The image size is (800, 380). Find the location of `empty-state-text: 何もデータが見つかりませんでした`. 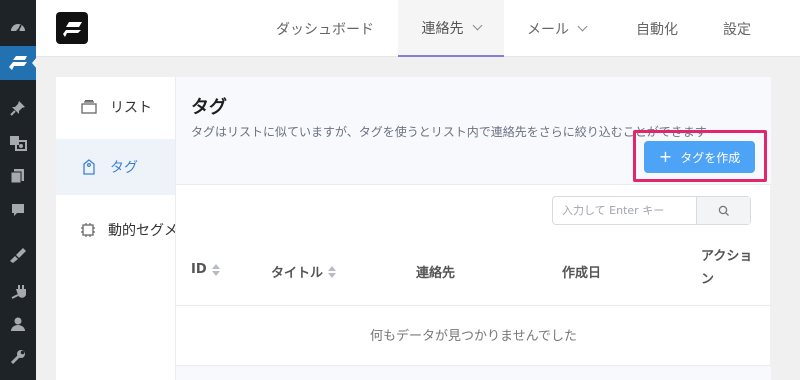

empty-state-text: 何もデータが見つかりませんでした is located at coordinates (473, 336).